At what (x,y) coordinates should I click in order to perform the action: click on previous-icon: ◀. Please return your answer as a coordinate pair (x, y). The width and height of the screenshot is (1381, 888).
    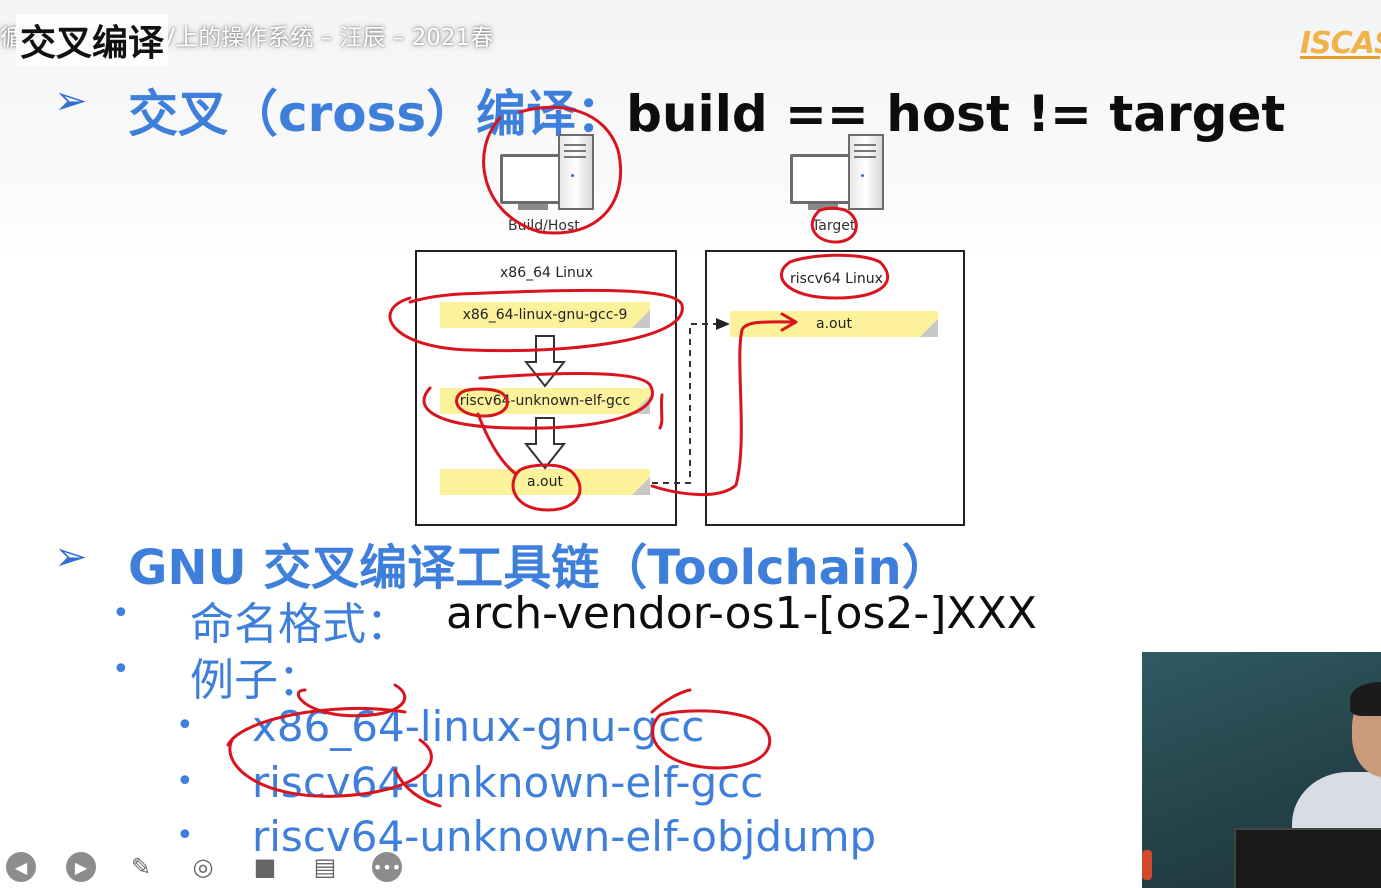
    Looking at the image, I should click on (21, 867).